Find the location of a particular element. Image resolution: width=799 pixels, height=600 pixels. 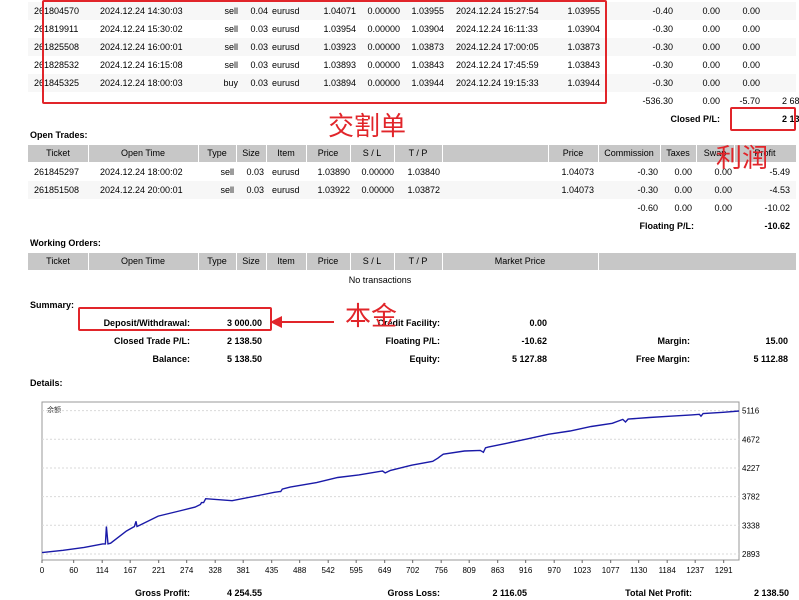

cell-ticket: 261851508 is located at coordinates (57, 190).